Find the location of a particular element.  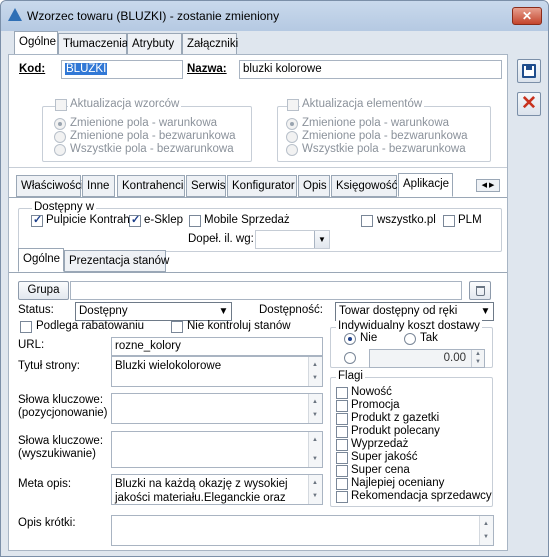

slowa-poz-scrollbar is located at coordinates (315, 408).